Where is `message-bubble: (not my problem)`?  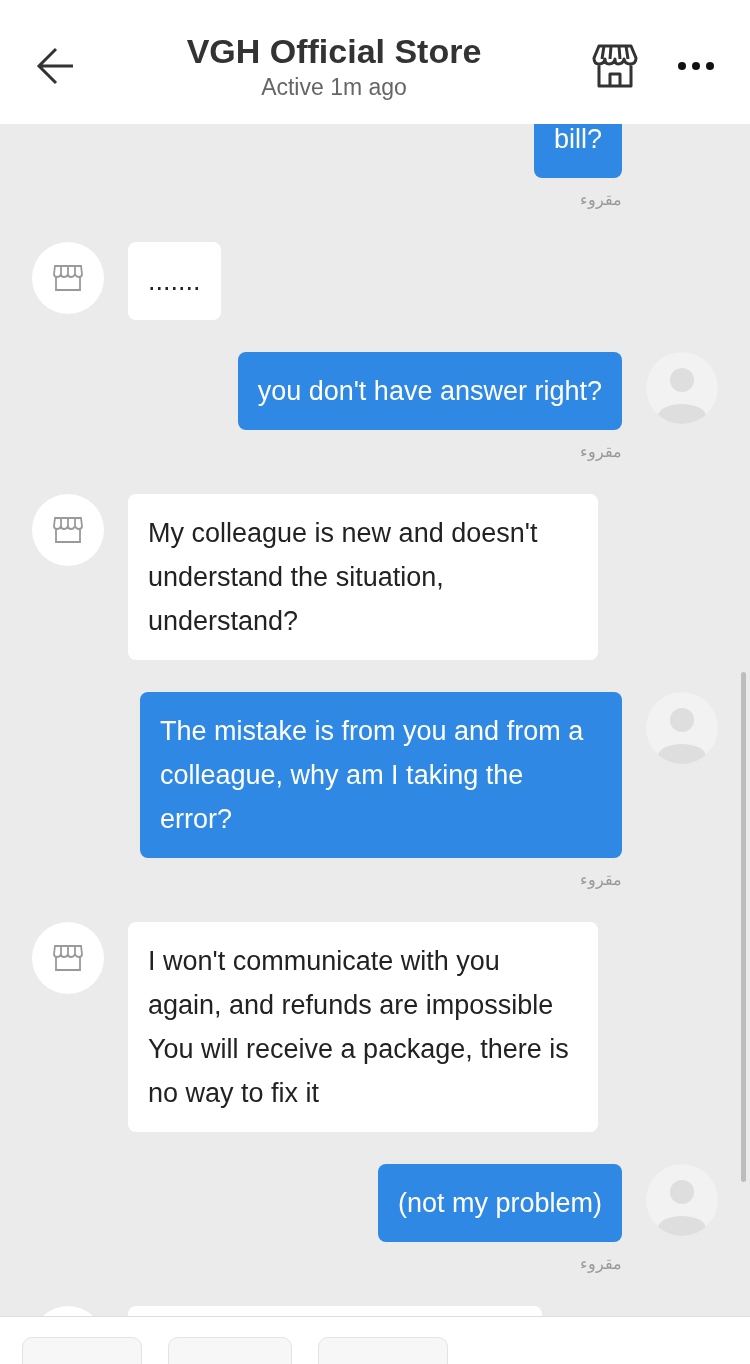 message-bubble: (not my problem) is located at coordinates (499, 1203).